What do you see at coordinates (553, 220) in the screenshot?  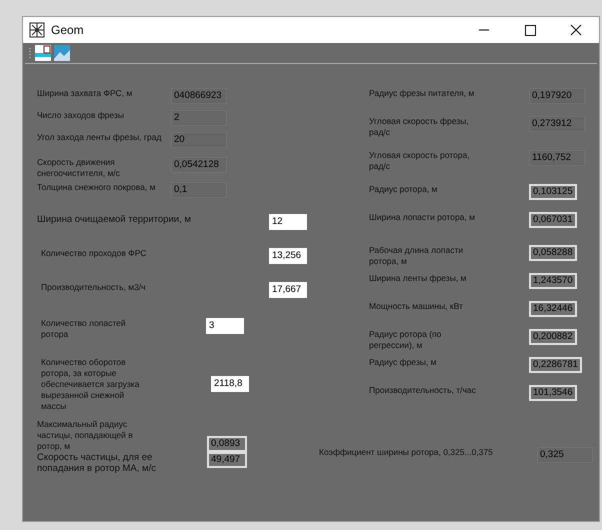 I see `input-field: 0,067031` at bounding box center [553, 220].